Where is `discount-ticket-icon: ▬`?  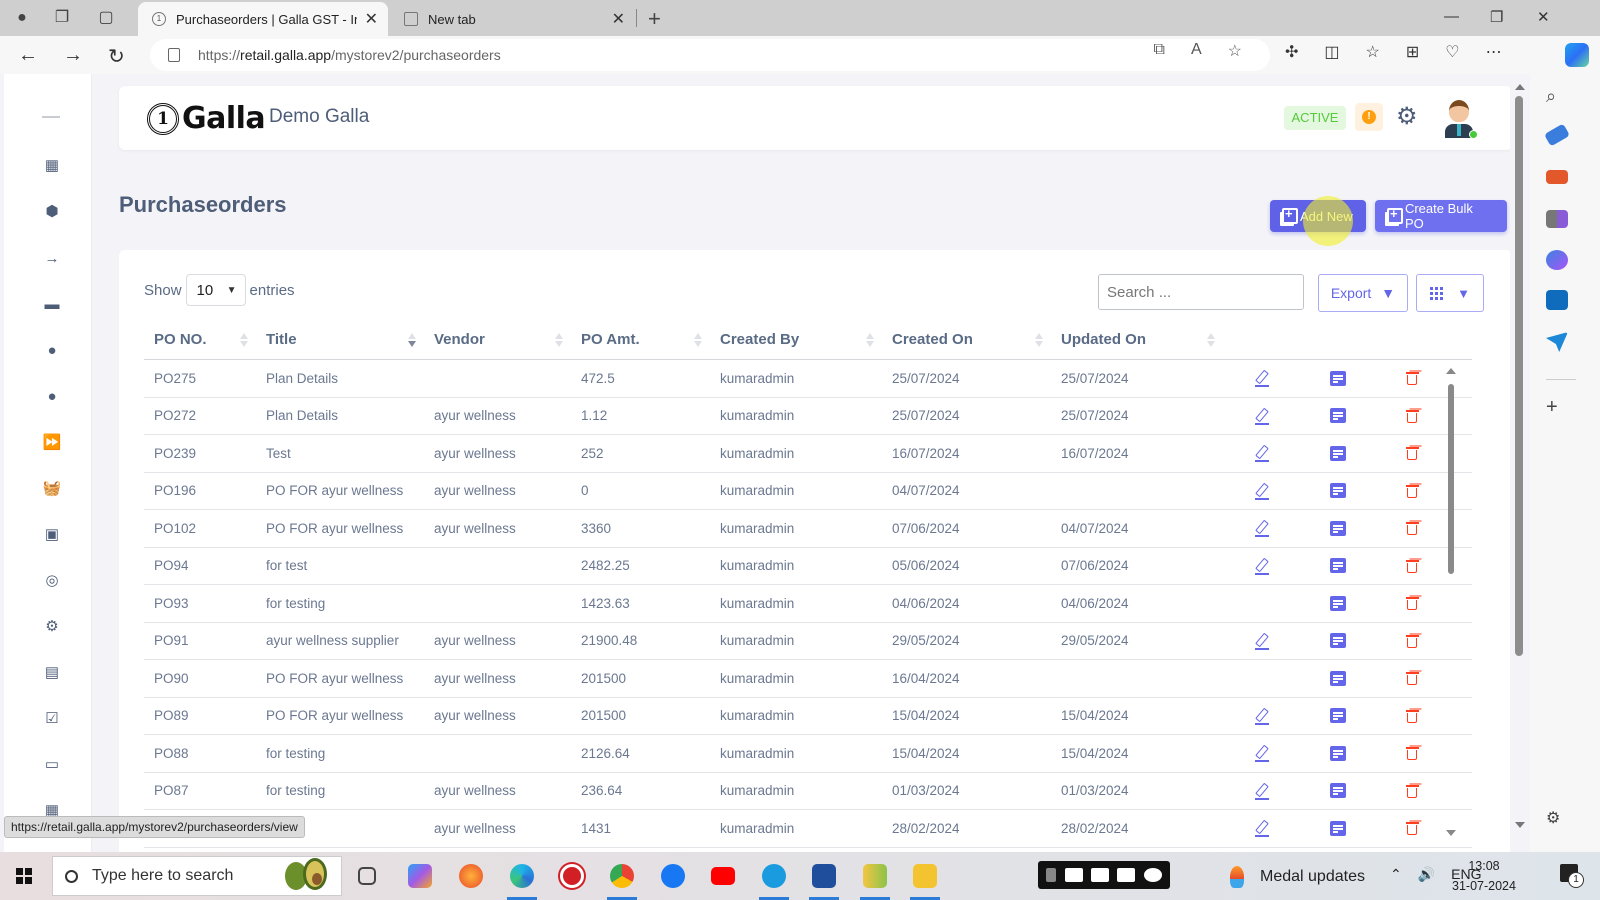
discount-ticket-icon: ▬ is located at coordinates (52, 305).